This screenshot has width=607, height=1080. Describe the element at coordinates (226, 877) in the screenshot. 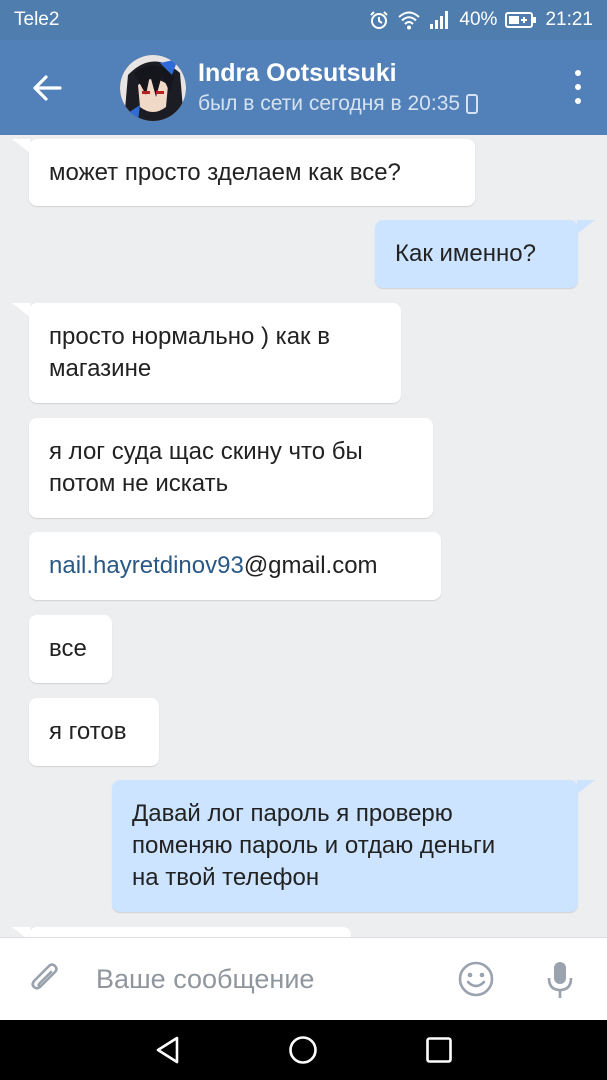

I see `message-text: на твой телефон` at that location.